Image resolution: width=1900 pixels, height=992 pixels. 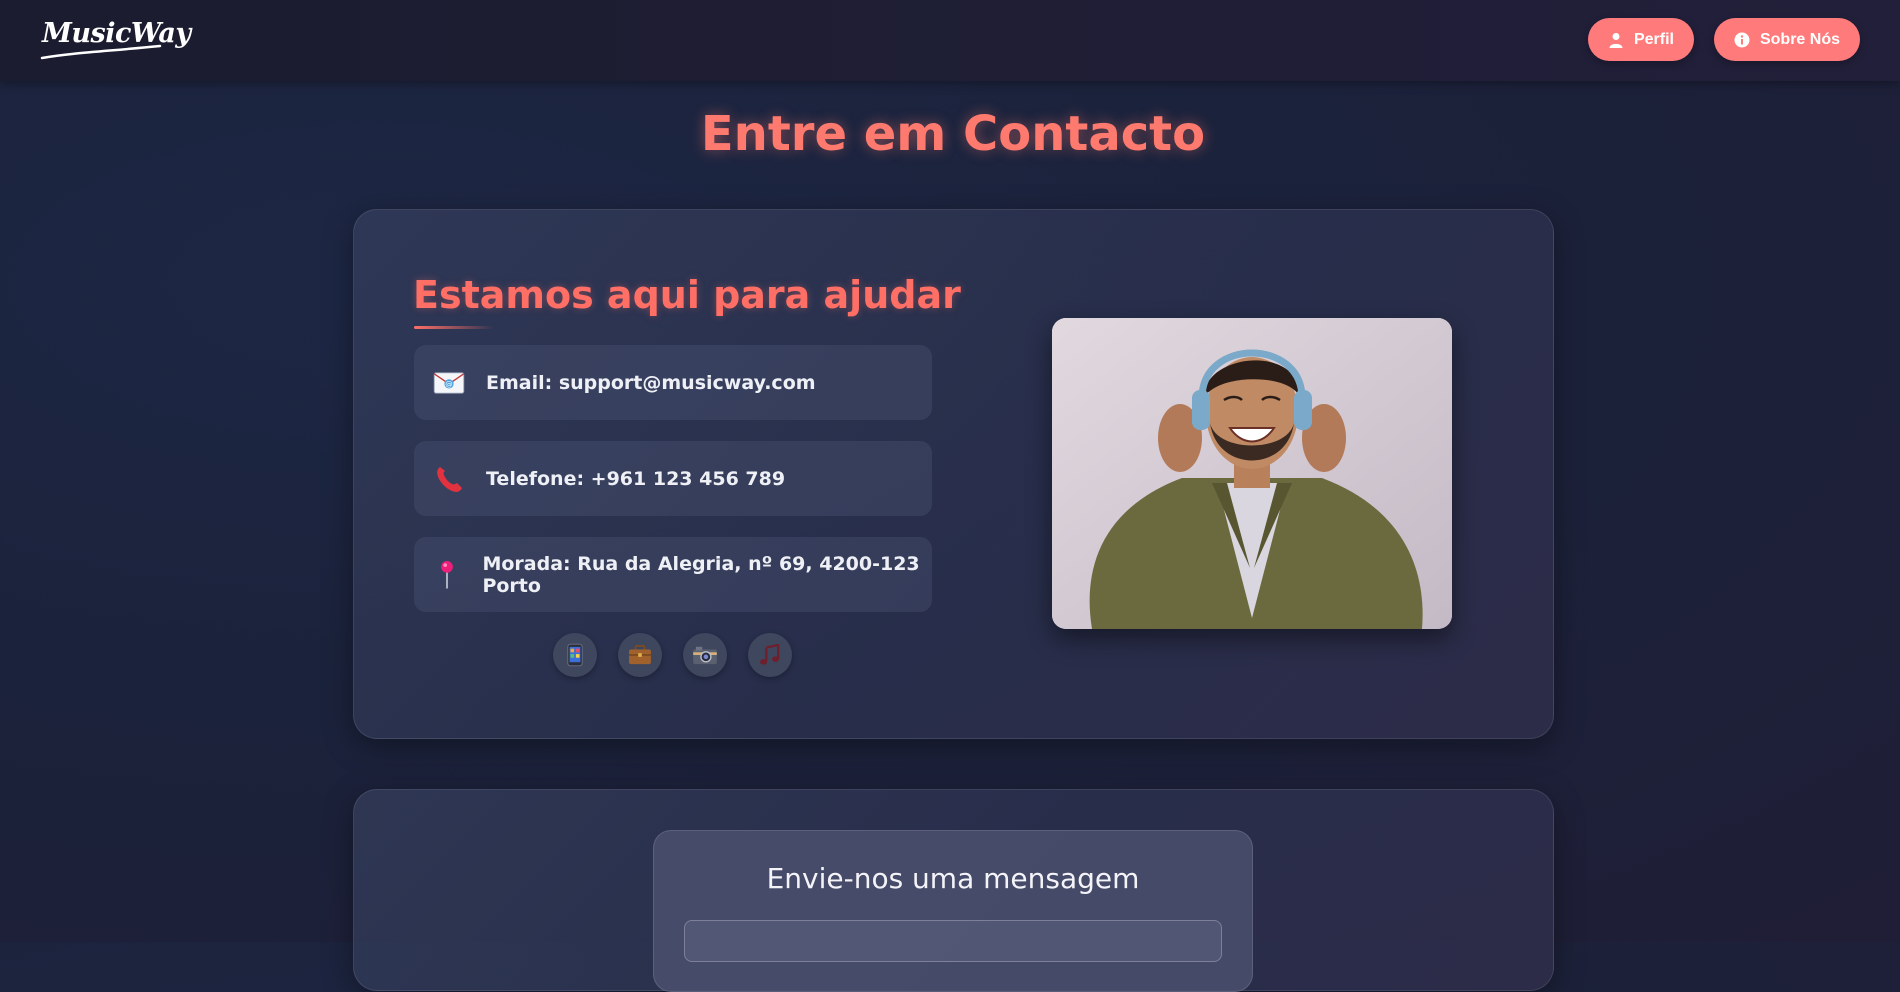 I want to click on perfil-button-label: Perfil, so click(x=1653, y=39).